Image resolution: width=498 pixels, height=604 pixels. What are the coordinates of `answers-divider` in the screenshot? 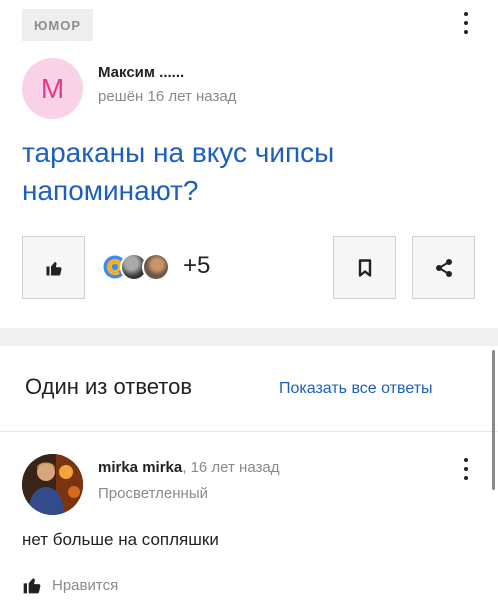 It's located at (249, 431).